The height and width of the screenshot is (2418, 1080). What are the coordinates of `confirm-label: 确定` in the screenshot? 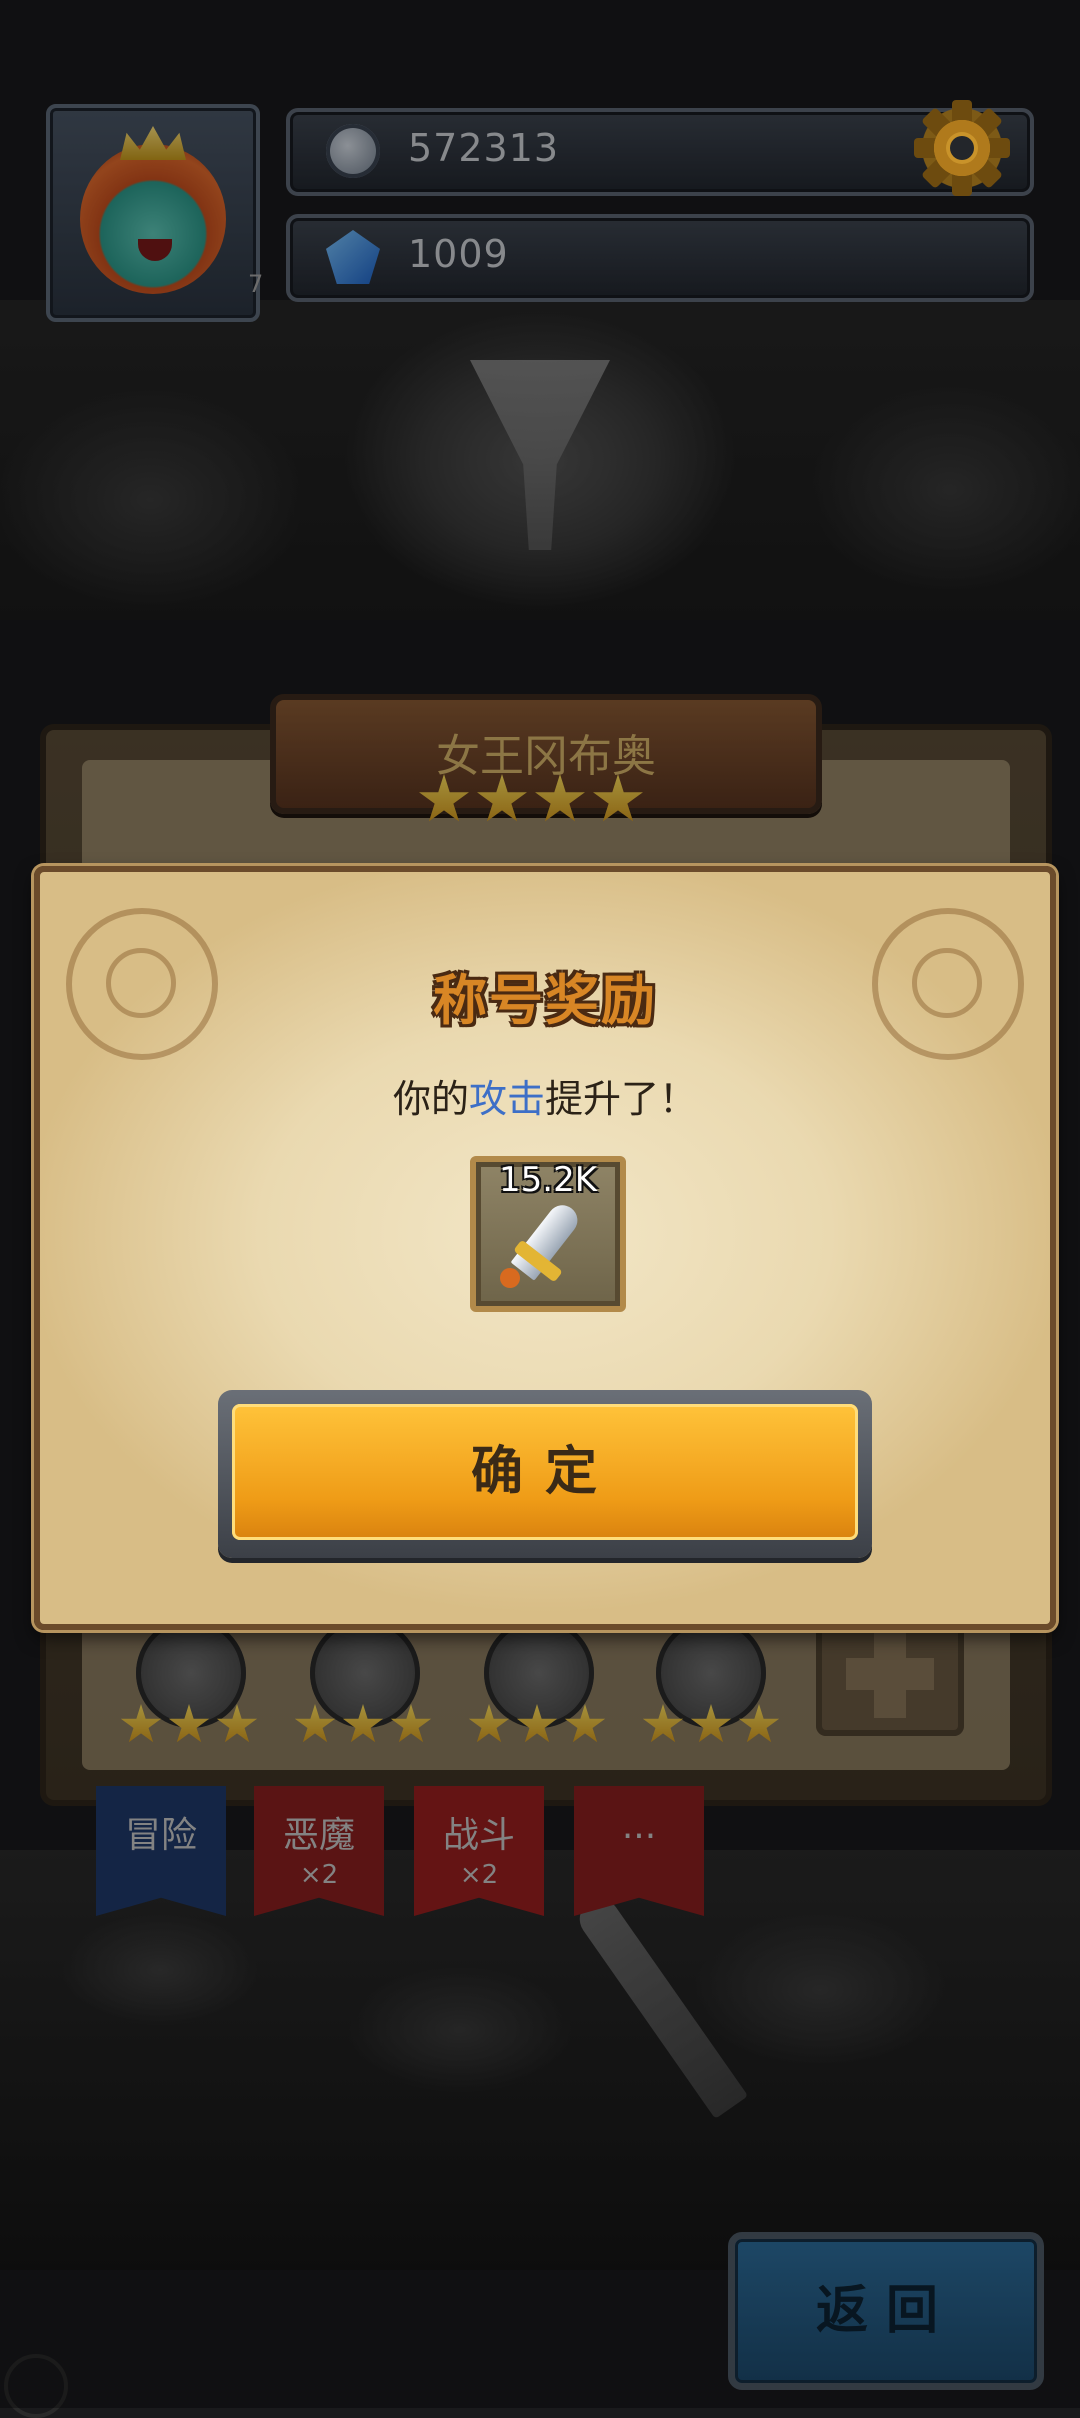 It's located at (544, 1472).